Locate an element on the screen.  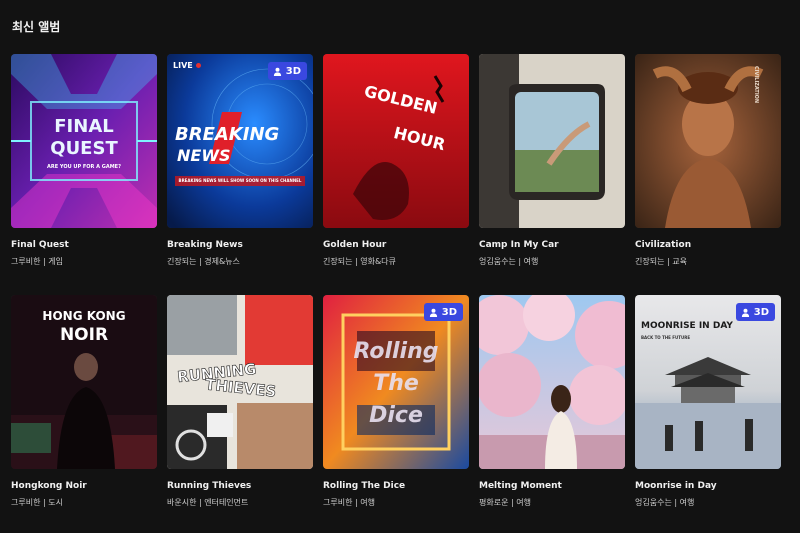
album-card-melting-moment: Melting Moment 평화로운 | 여행 is located at coordinates (552, 401).